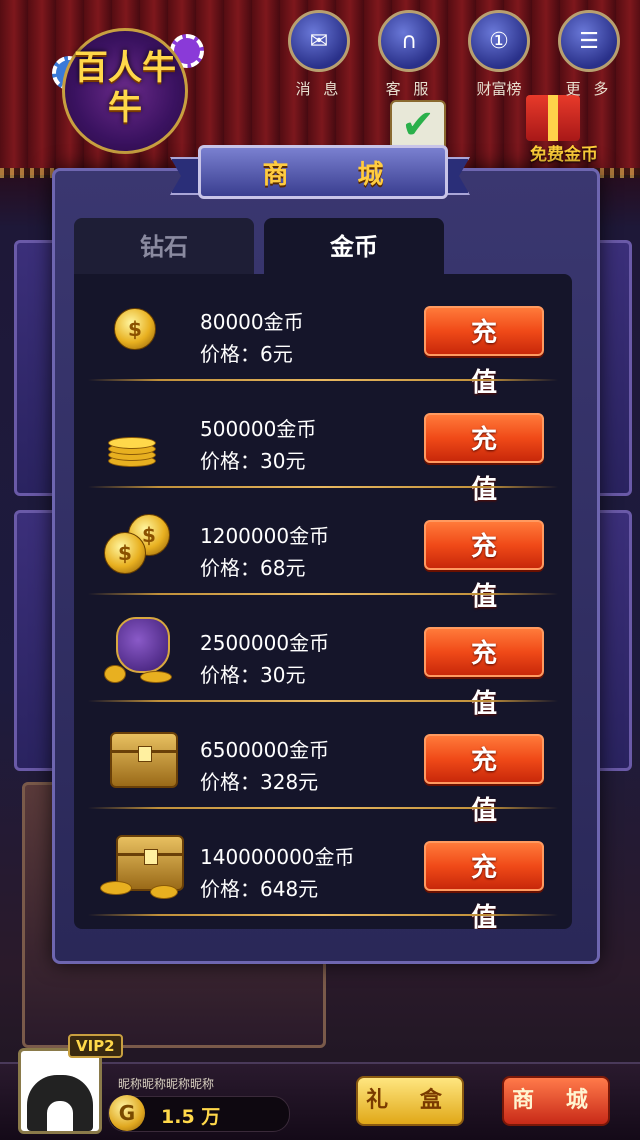 Image resolution: width=640 pixels, height=1140 pixels. What do you see at coordinates (191, 1117) in the screenshot?
I see `coin-amount: 1.5 万` at bounding box center [191, 1117].